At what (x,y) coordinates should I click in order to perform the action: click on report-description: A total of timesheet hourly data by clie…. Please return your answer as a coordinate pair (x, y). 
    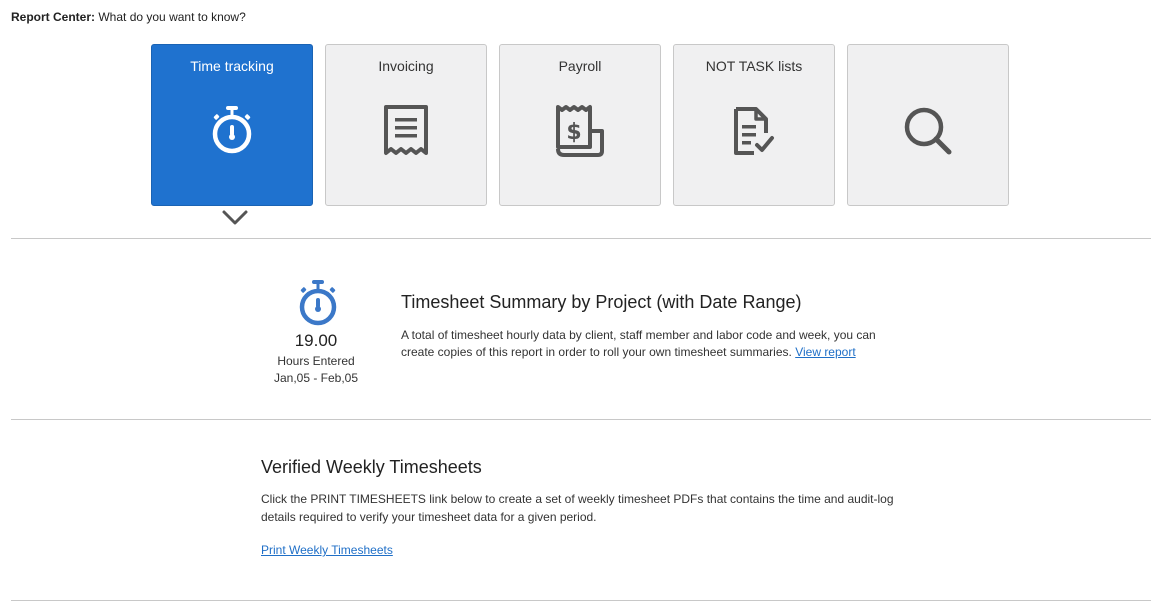
    Looking at the image, I should click on (646, 344).